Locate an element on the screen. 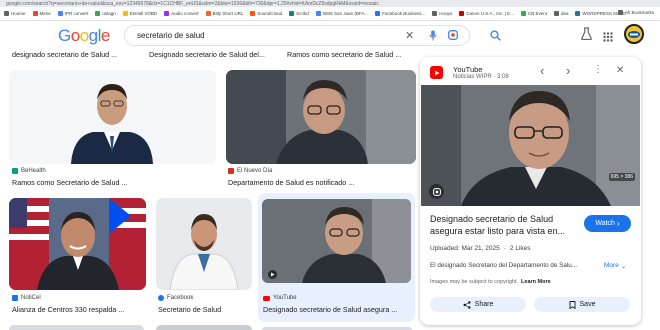  prev-arrow-icon: ‹ is located at coordinates (542, 70).